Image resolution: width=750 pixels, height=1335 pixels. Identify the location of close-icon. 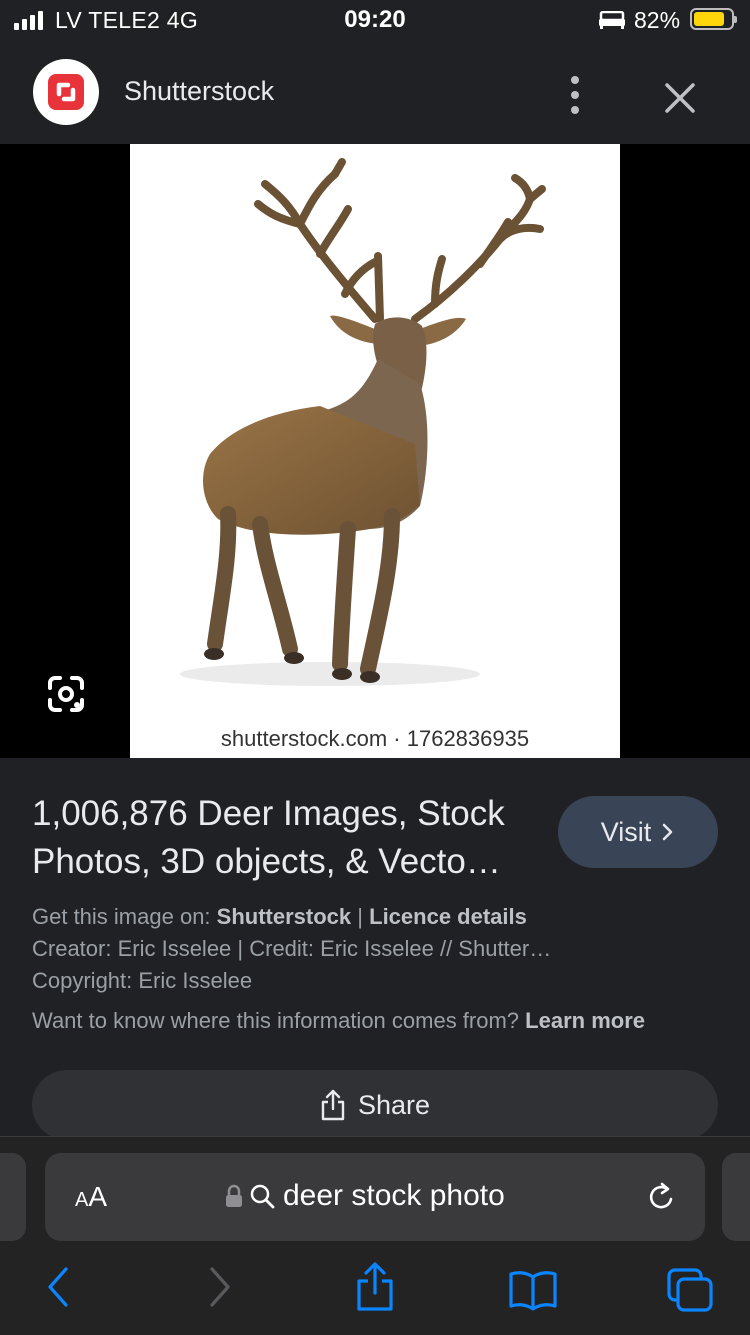
(680, 98).